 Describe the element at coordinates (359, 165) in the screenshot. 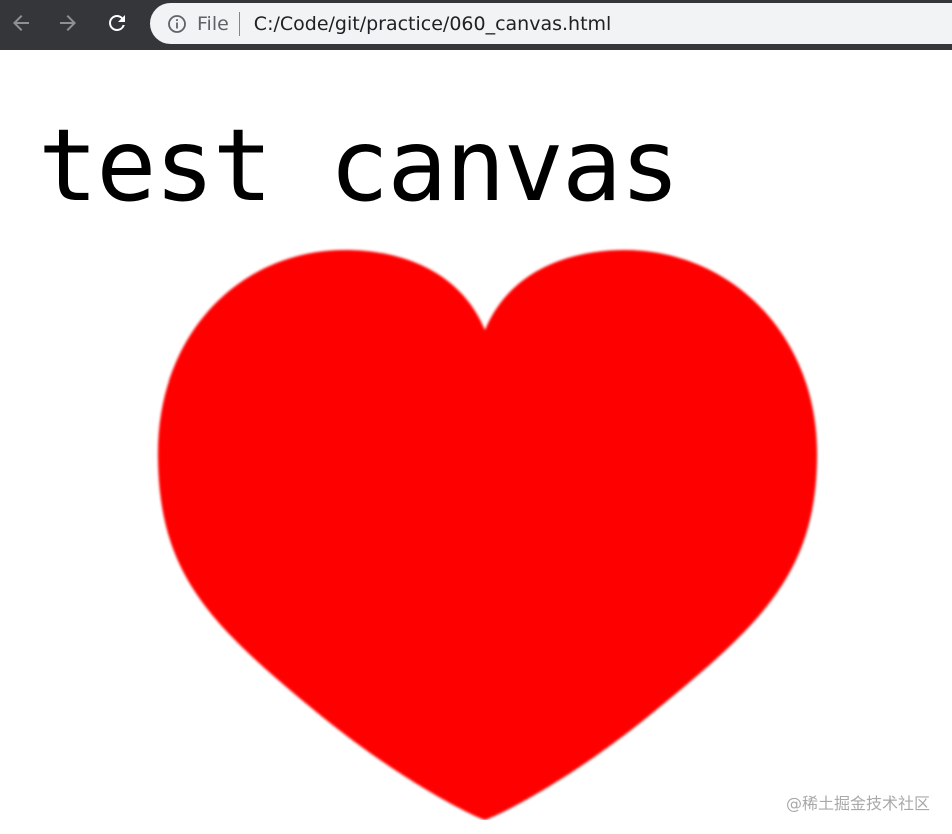

I see `canvas-title: test canvas` at that location.